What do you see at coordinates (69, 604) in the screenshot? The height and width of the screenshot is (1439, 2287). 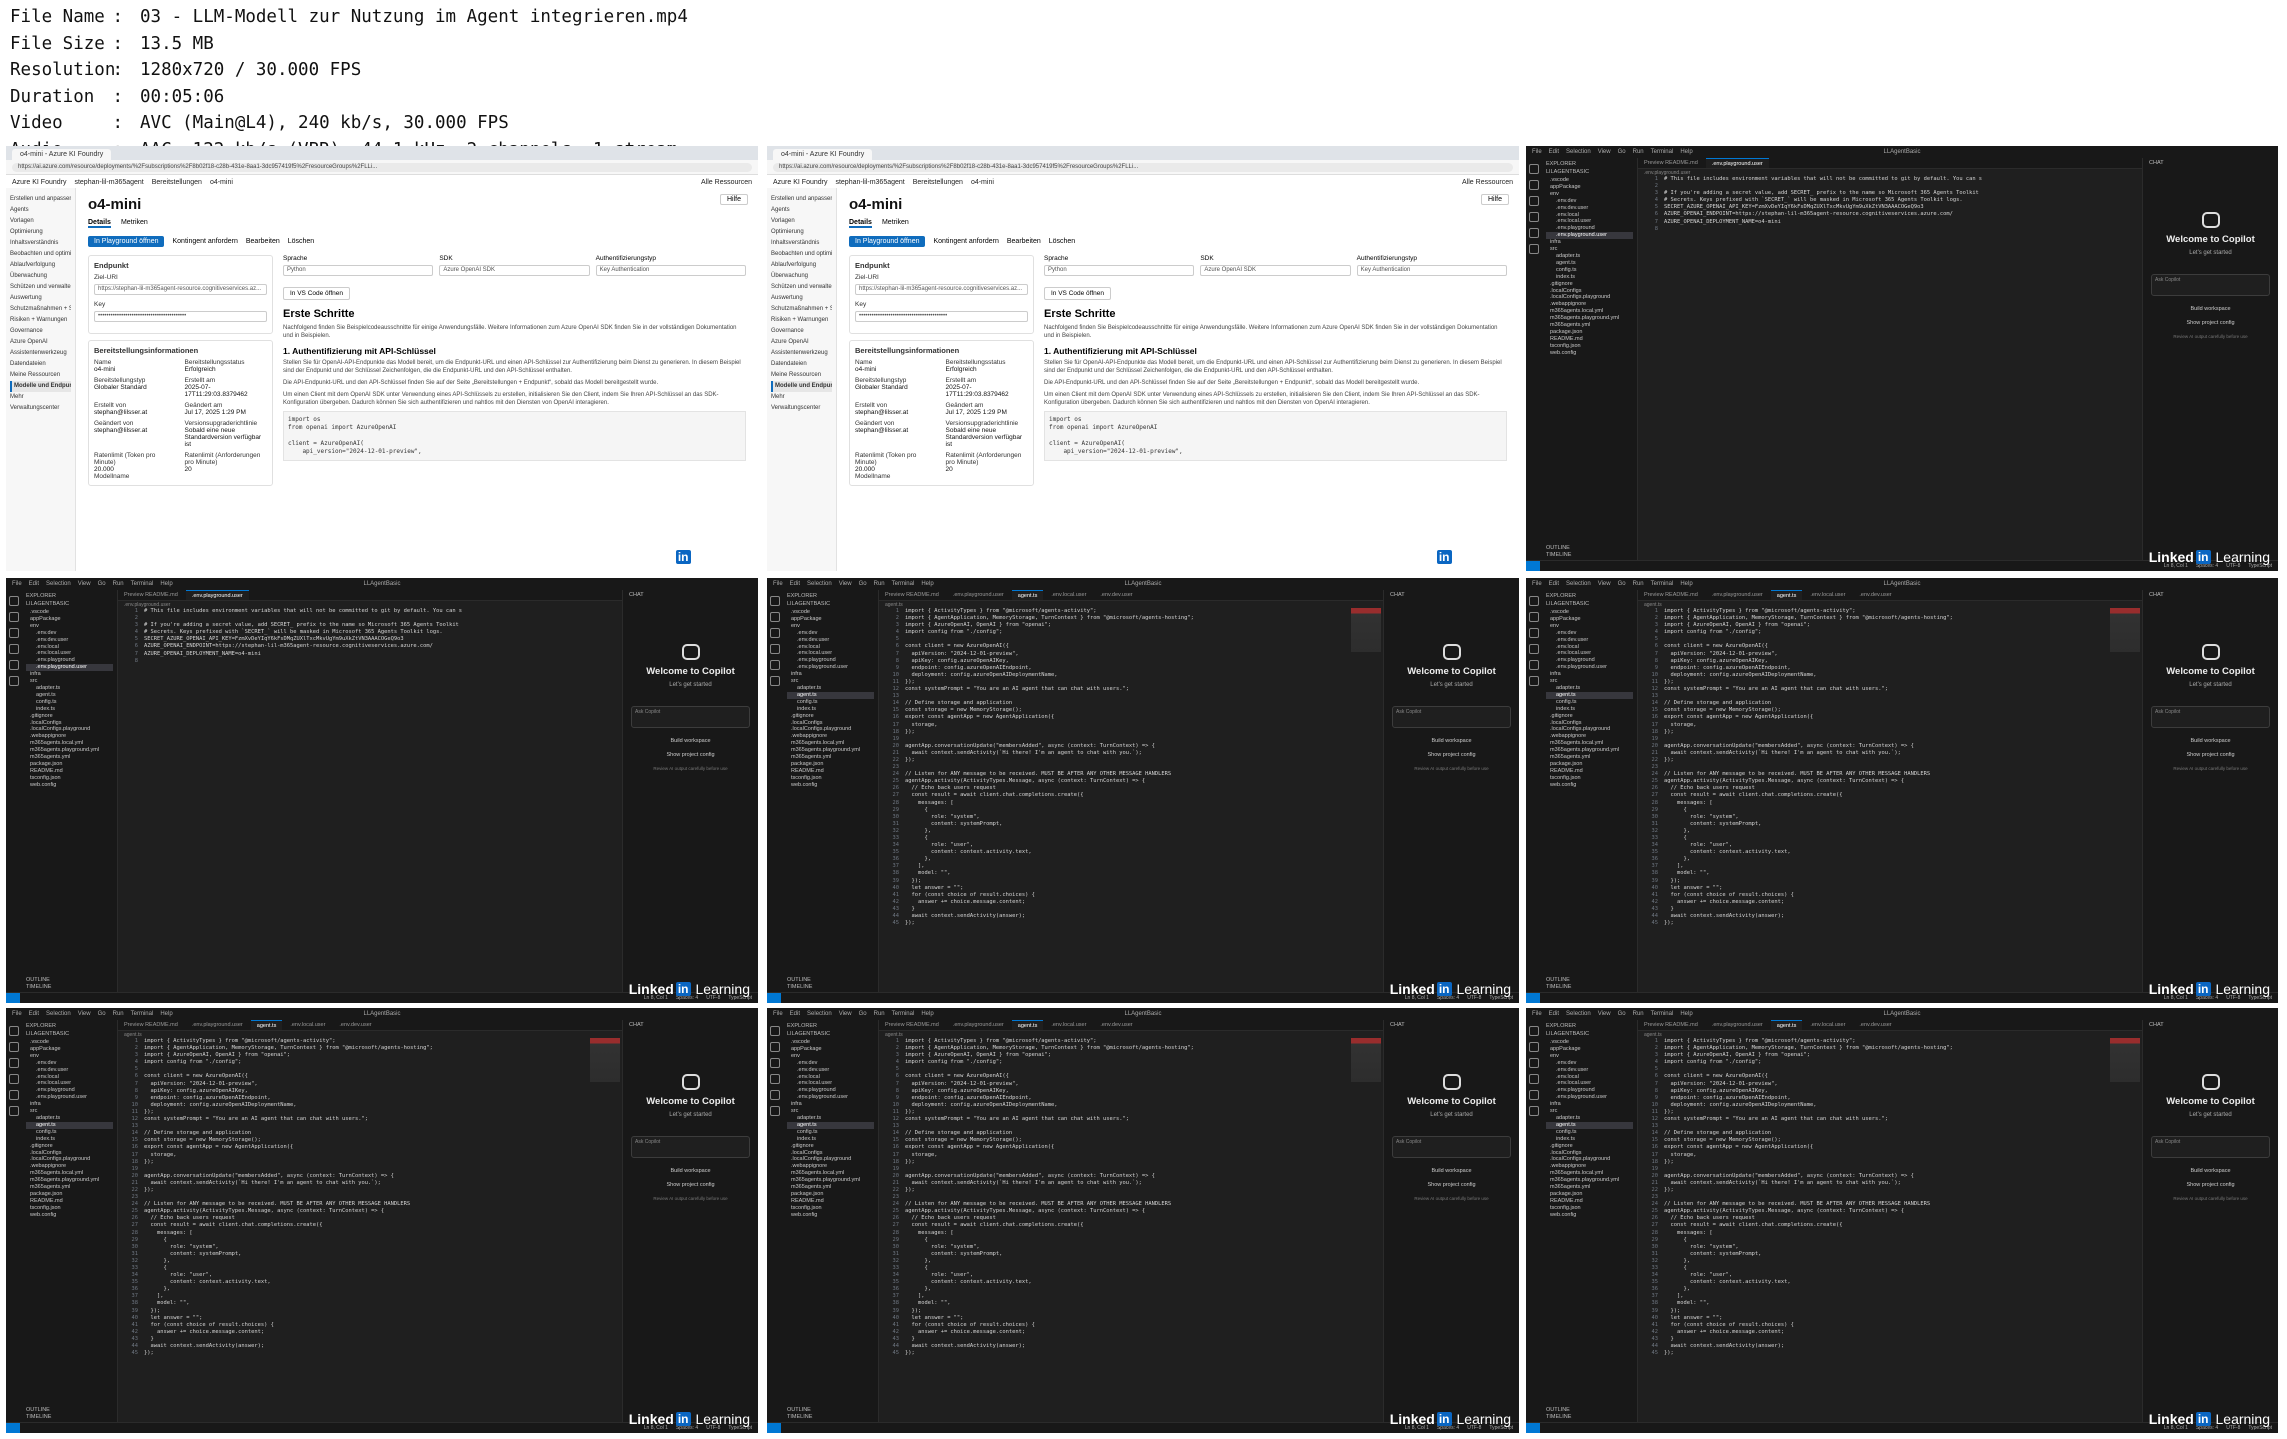 I see `workspace-root: LILAGENTBASIC` at bounding box center [69, 604].